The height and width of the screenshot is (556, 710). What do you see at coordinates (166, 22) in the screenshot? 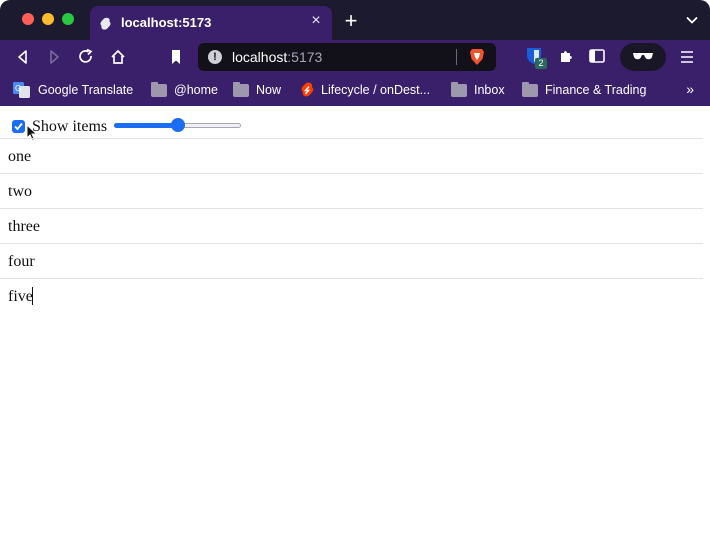
I see `tab-title: localhost:5173` at bounding box center [166, 22].